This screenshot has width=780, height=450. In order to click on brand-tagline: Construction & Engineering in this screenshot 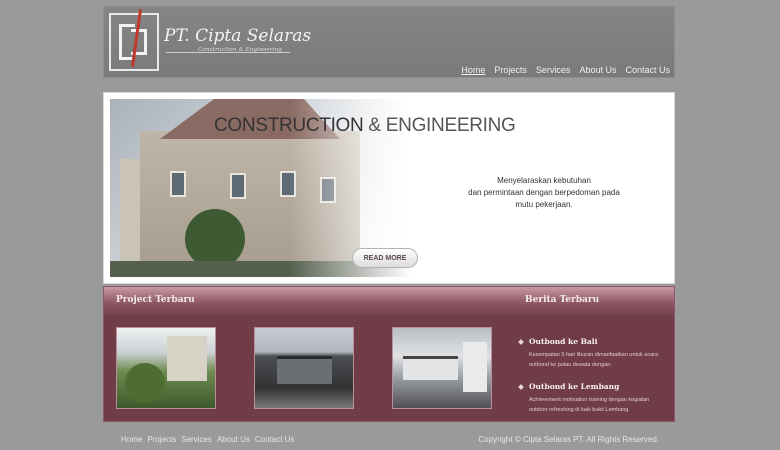, I will do `click(240, 50)`.